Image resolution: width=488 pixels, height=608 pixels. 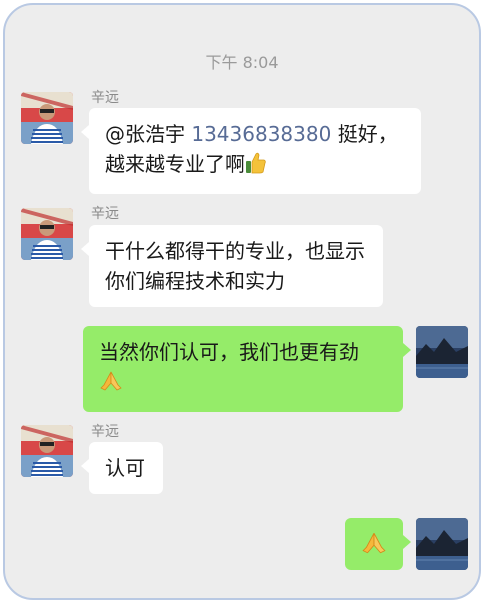 What do you see at coordinates (247, 369) in the screenshot?
I see `message-bubble: 当然你们认可，我们也更有劲` at bounding box center [247, 369].